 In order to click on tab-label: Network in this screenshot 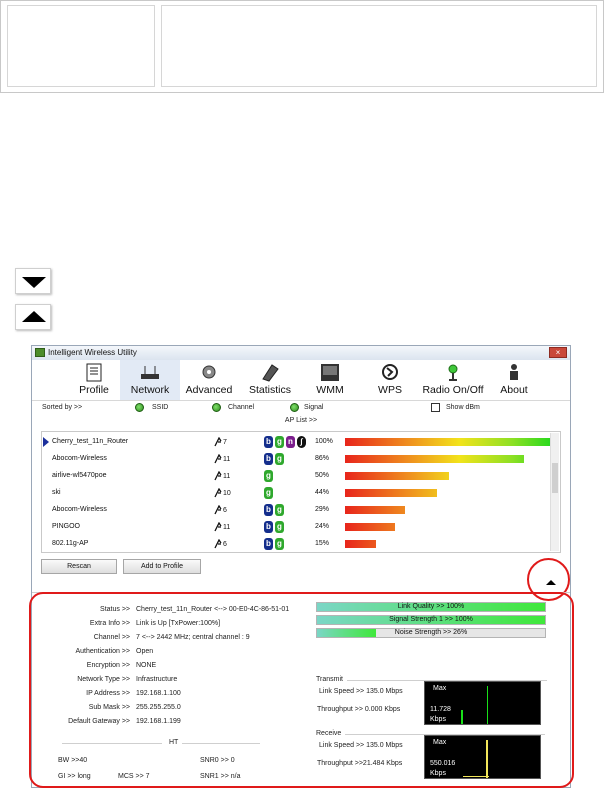, I will do `click(150, 390)`.